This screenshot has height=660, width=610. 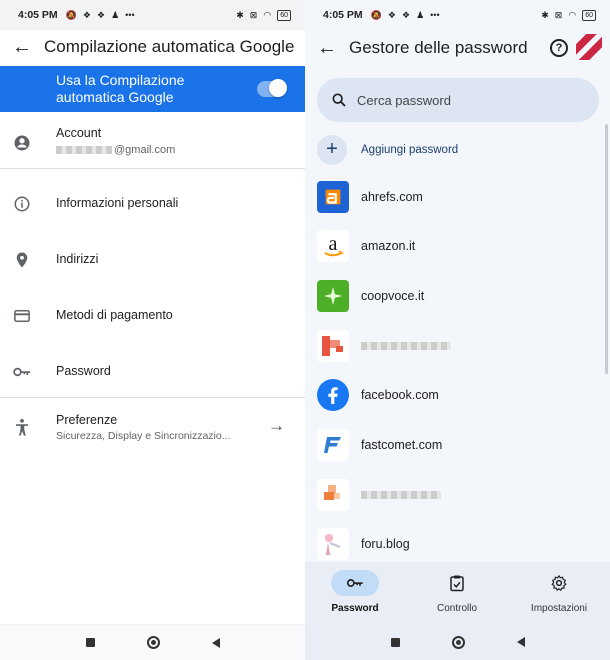 What do you see at coordinates (22, 204) in the screenshot?
I see `info-icon` at bounding box center [22, 204].